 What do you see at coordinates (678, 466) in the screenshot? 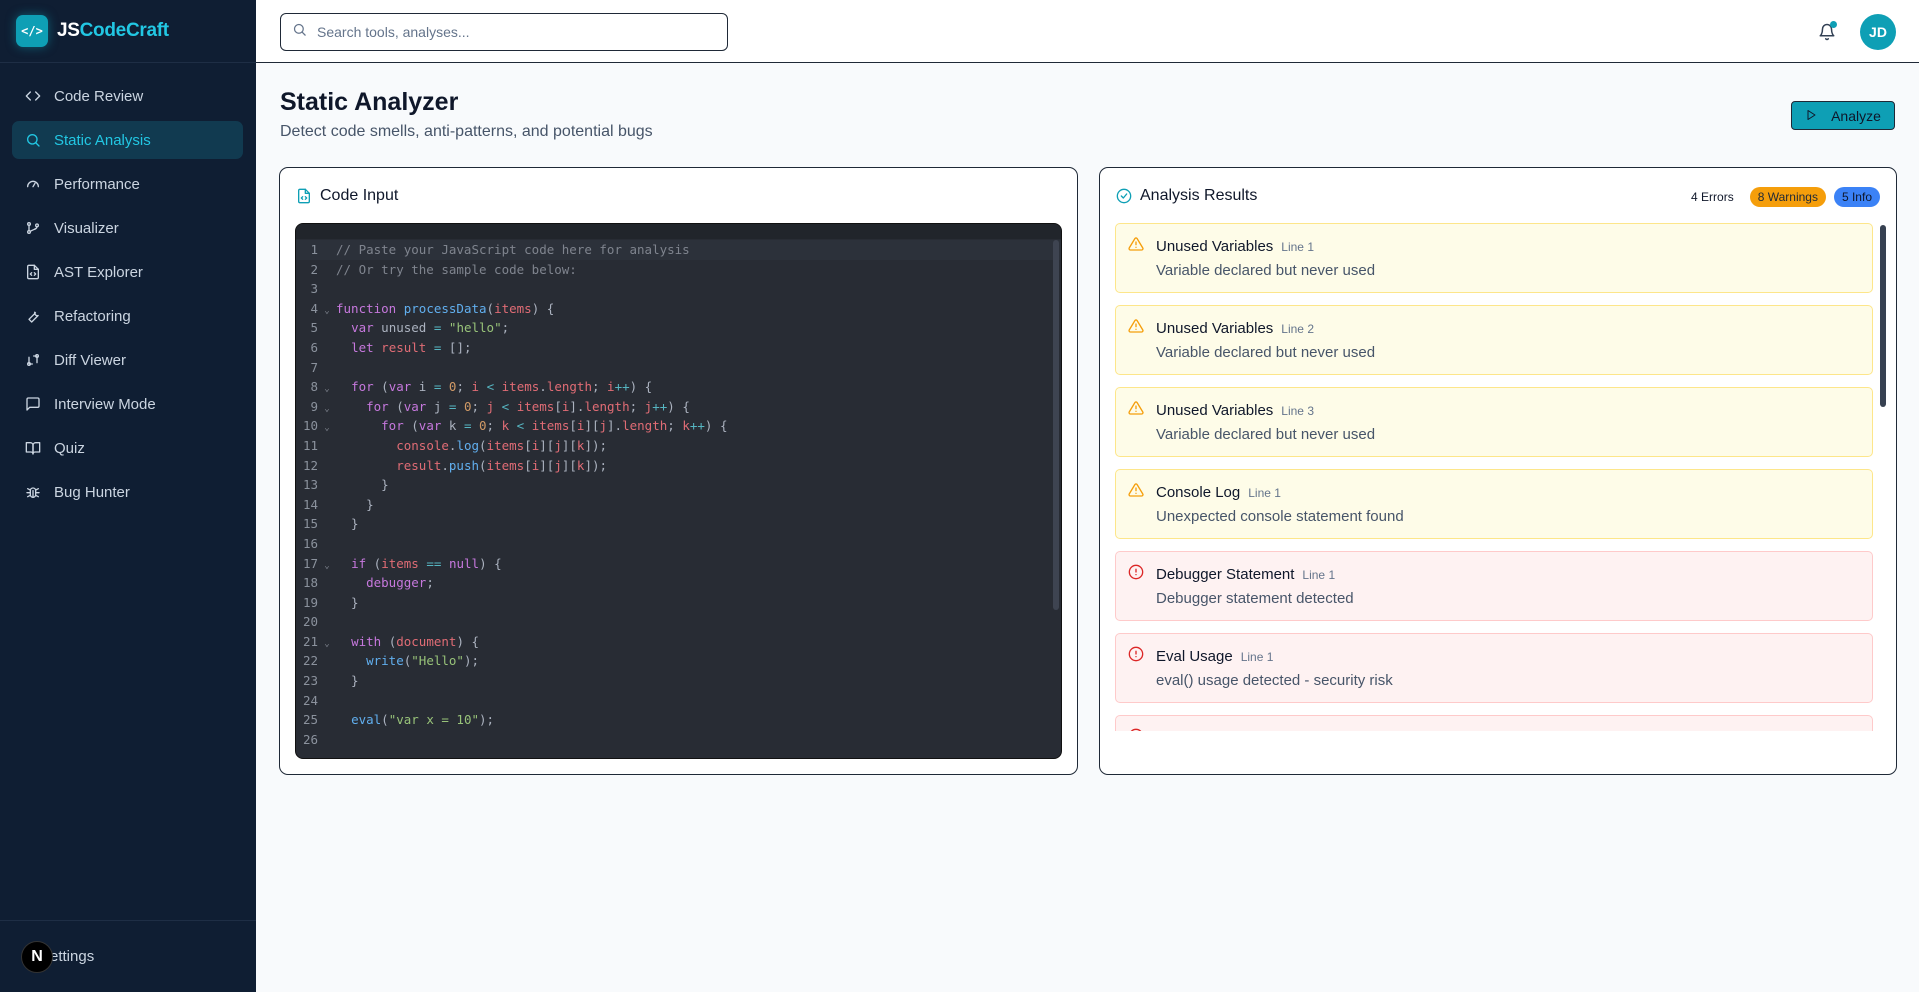
I see `code-line: 12 result.push(items[i][j][k]);` at bounding box center [678, 466].